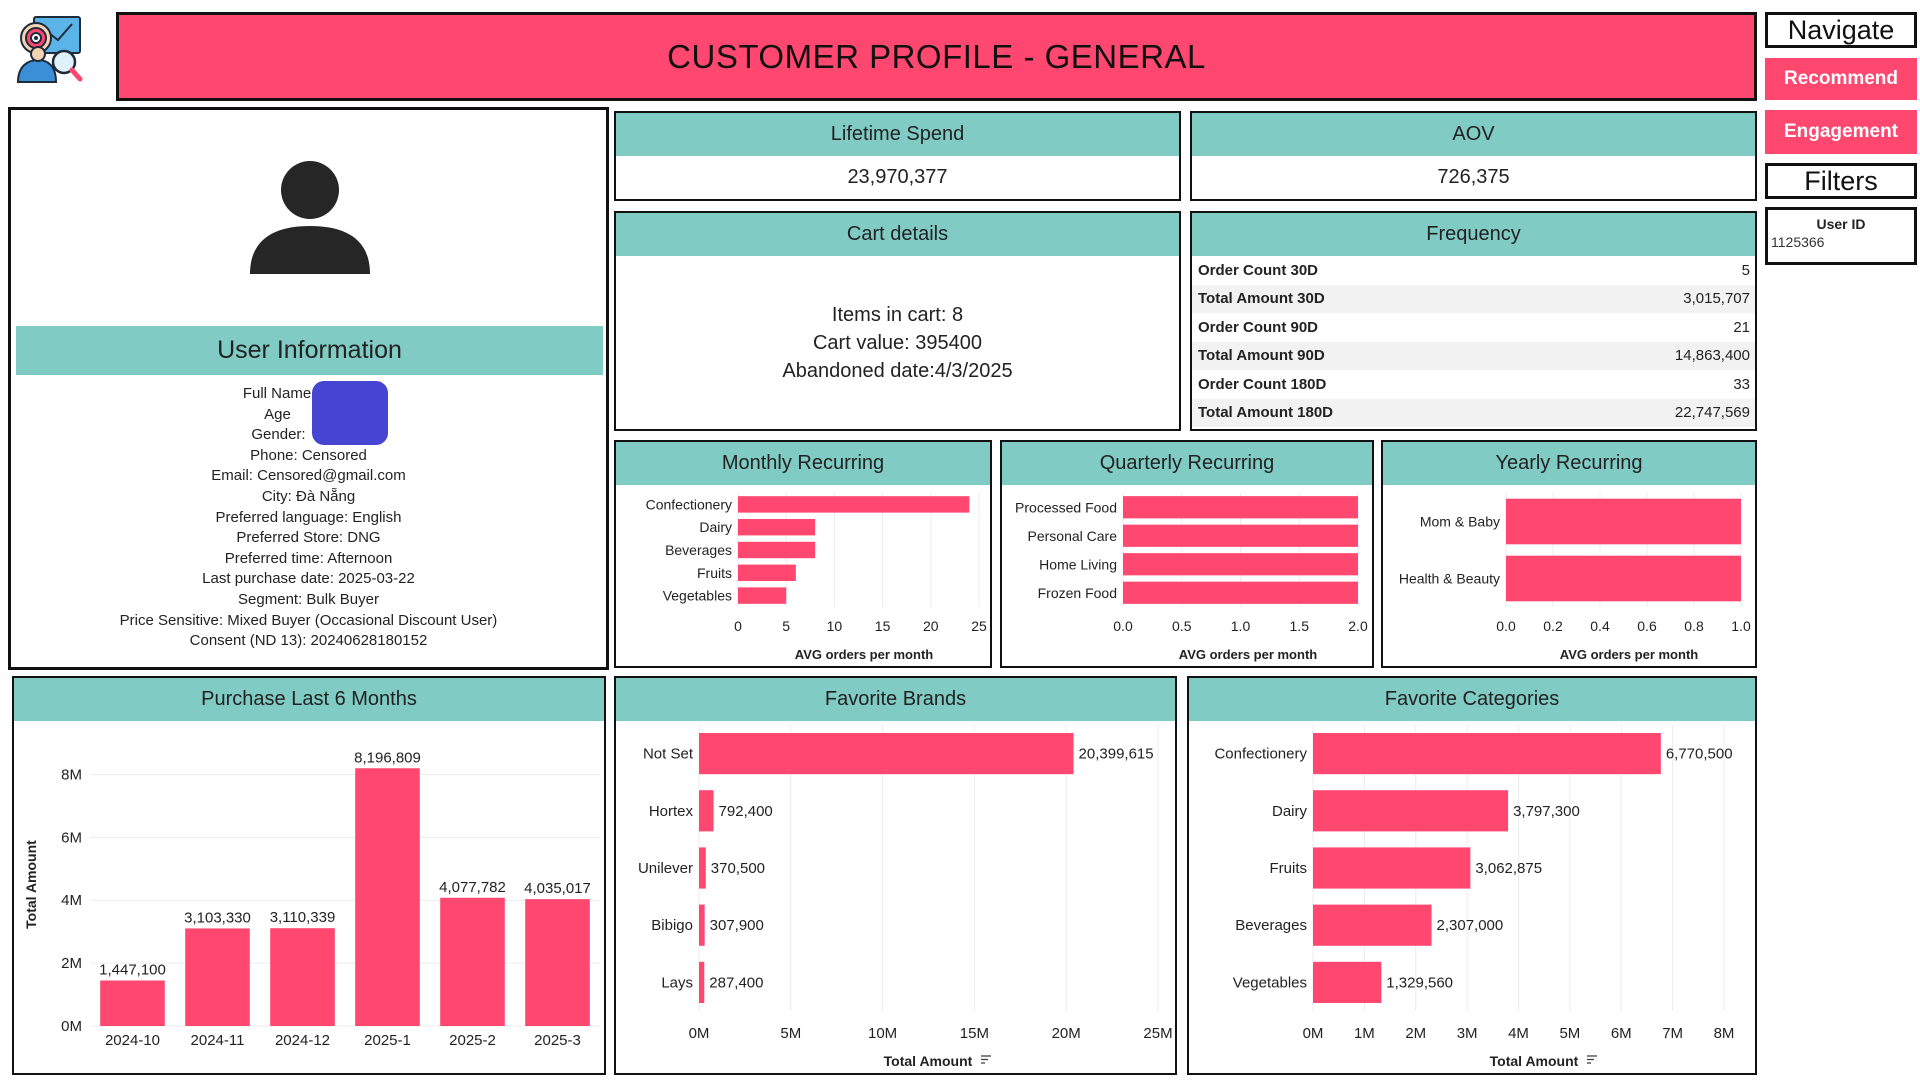 The image size is (1920, 1080). Describe the element at coordinates (1364, 1033) in the screenshot. I see `tick-label: 1M` at that location.